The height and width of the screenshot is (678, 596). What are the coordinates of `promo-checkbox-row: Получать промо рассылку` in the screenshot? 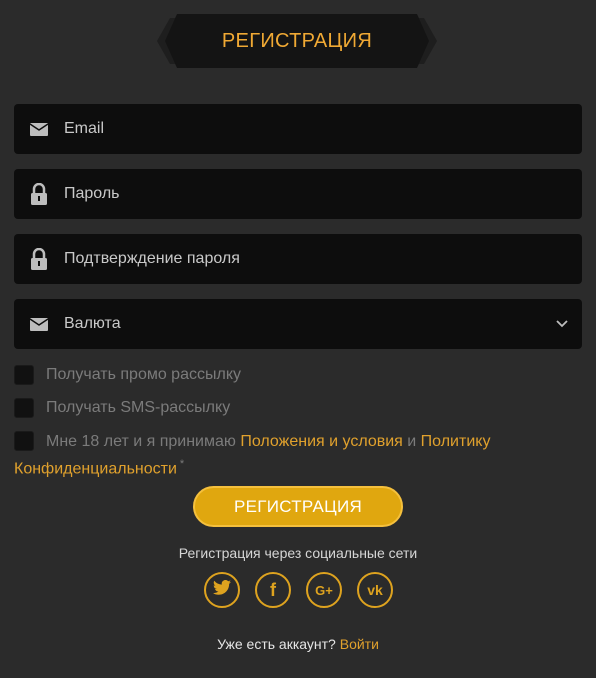 It's located at (127, 375).